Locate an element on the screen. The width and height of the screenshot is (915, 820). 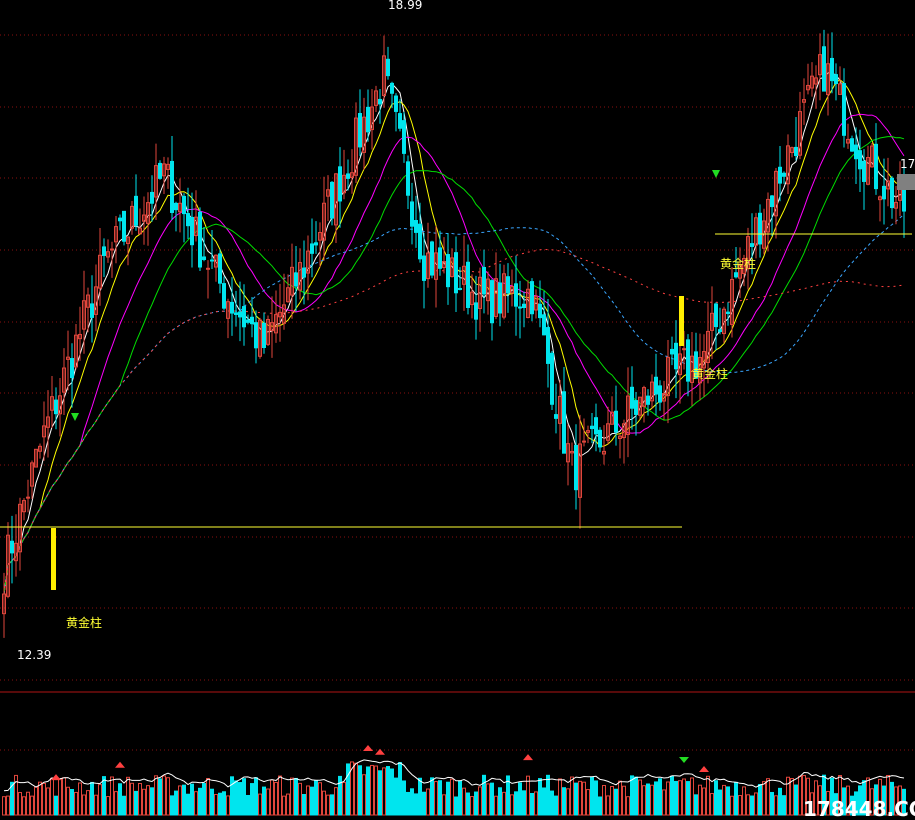
volume-bars is located at coordinates (454, 780).